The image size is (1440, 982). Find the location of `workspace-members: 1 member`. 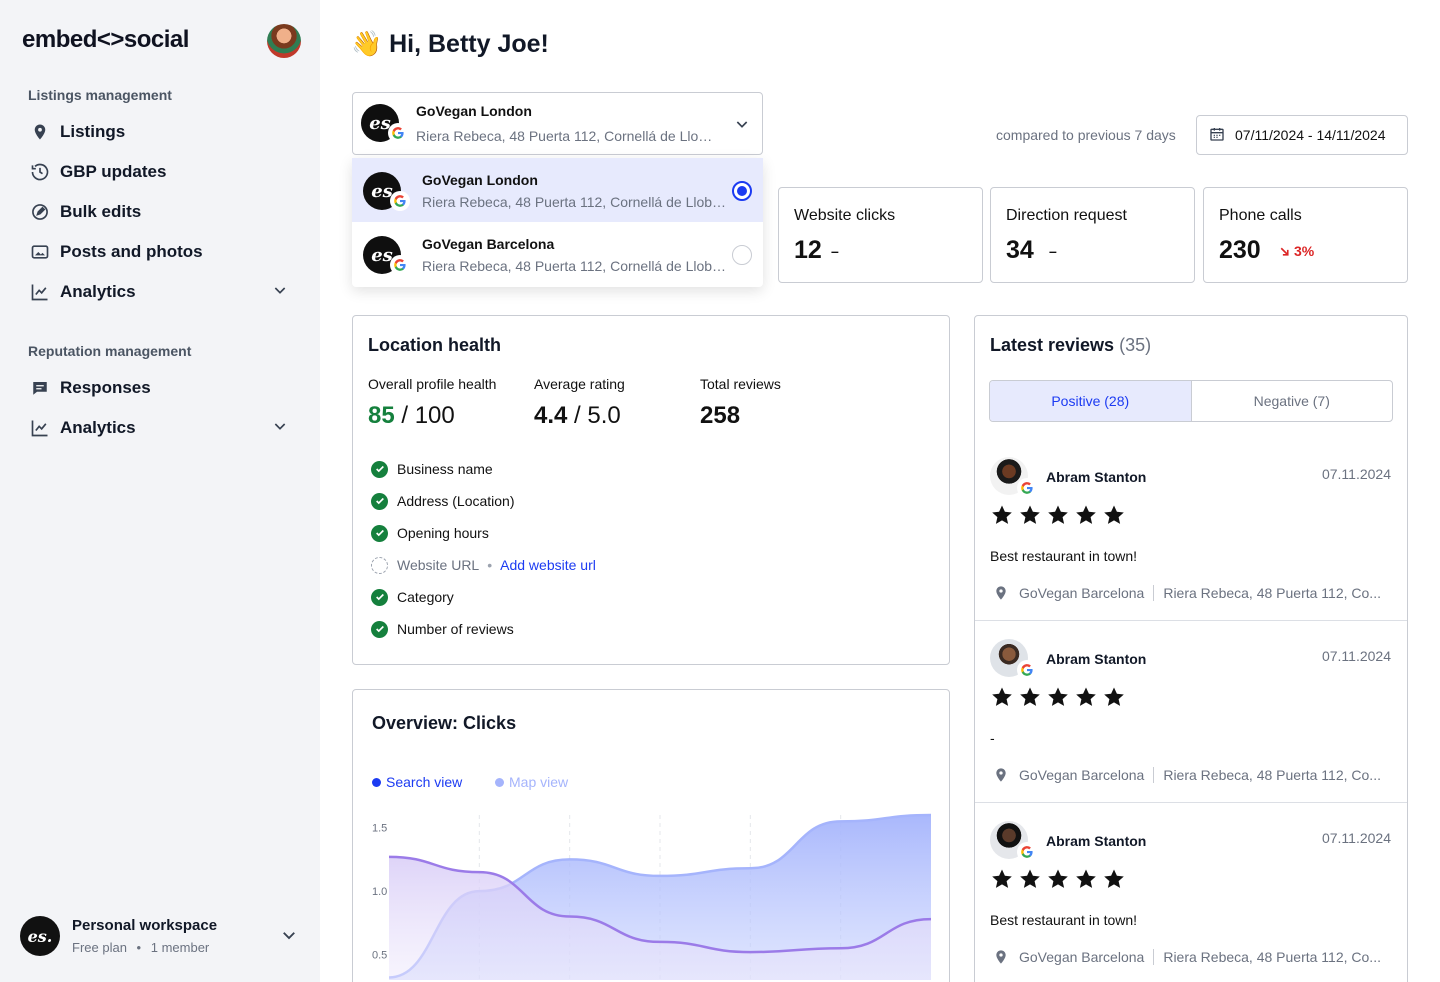

workspace-members: 1 member is located at coordinates (180, 947).